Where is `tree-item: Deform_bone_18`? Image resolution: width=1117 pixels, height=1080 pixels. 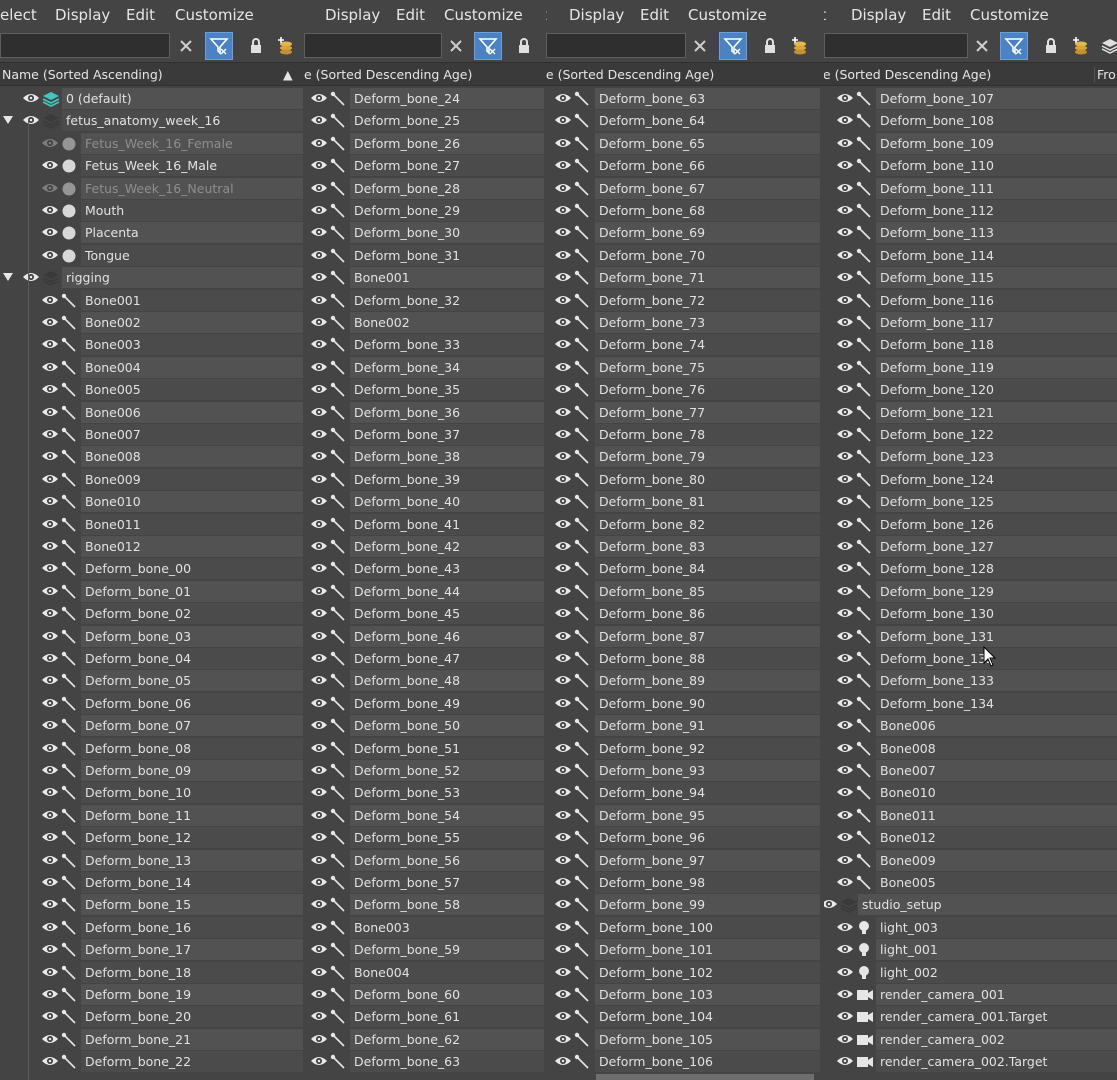 tree-item: Deform_bone_18 is located at coordinates (152, 972).